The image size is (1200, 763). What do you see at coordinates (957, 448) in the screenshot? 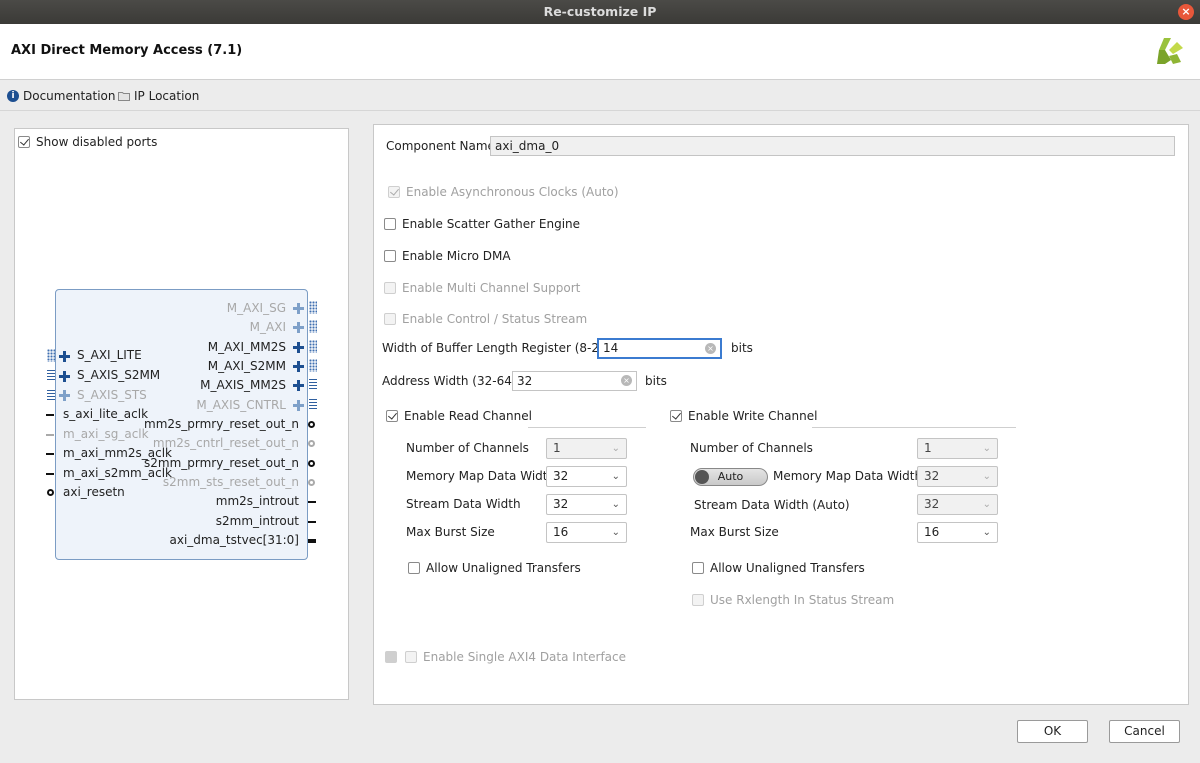
I see `write-num-channels-select: 1 ⌄` at bounding box center [957, 448].